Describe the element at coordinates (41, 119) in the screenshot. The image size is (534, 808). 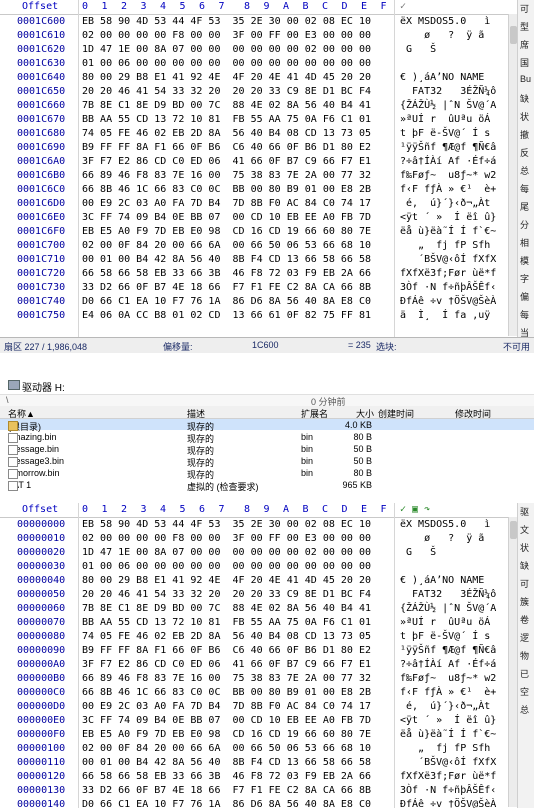
I see `row-offset: 0001C670` at that location.